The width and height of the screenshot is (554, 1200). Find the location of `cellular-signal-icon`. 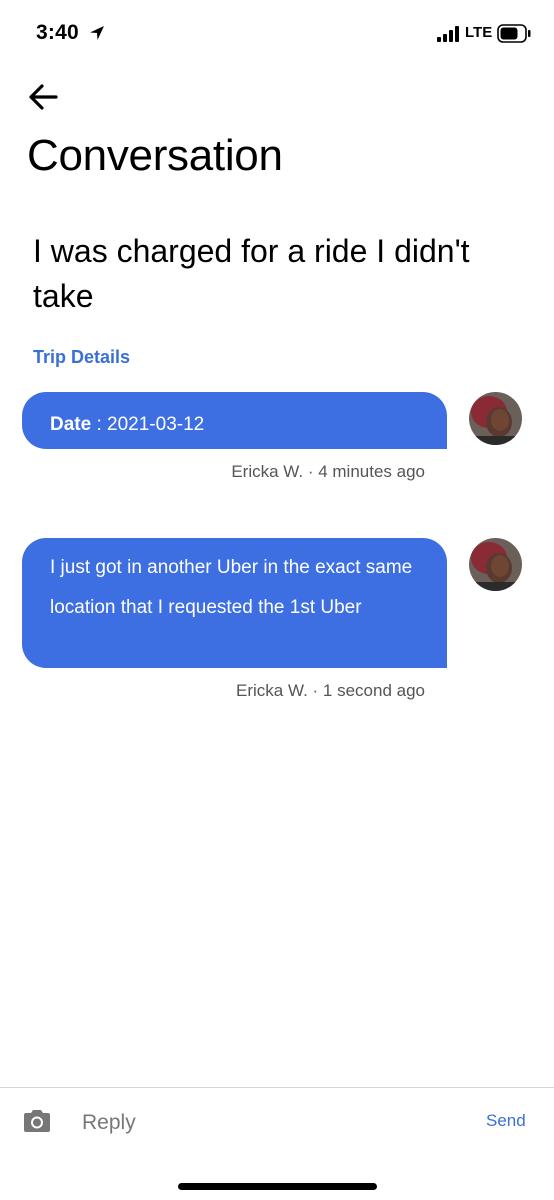

cellular-signal-icon is located at coordinates (448, 34).